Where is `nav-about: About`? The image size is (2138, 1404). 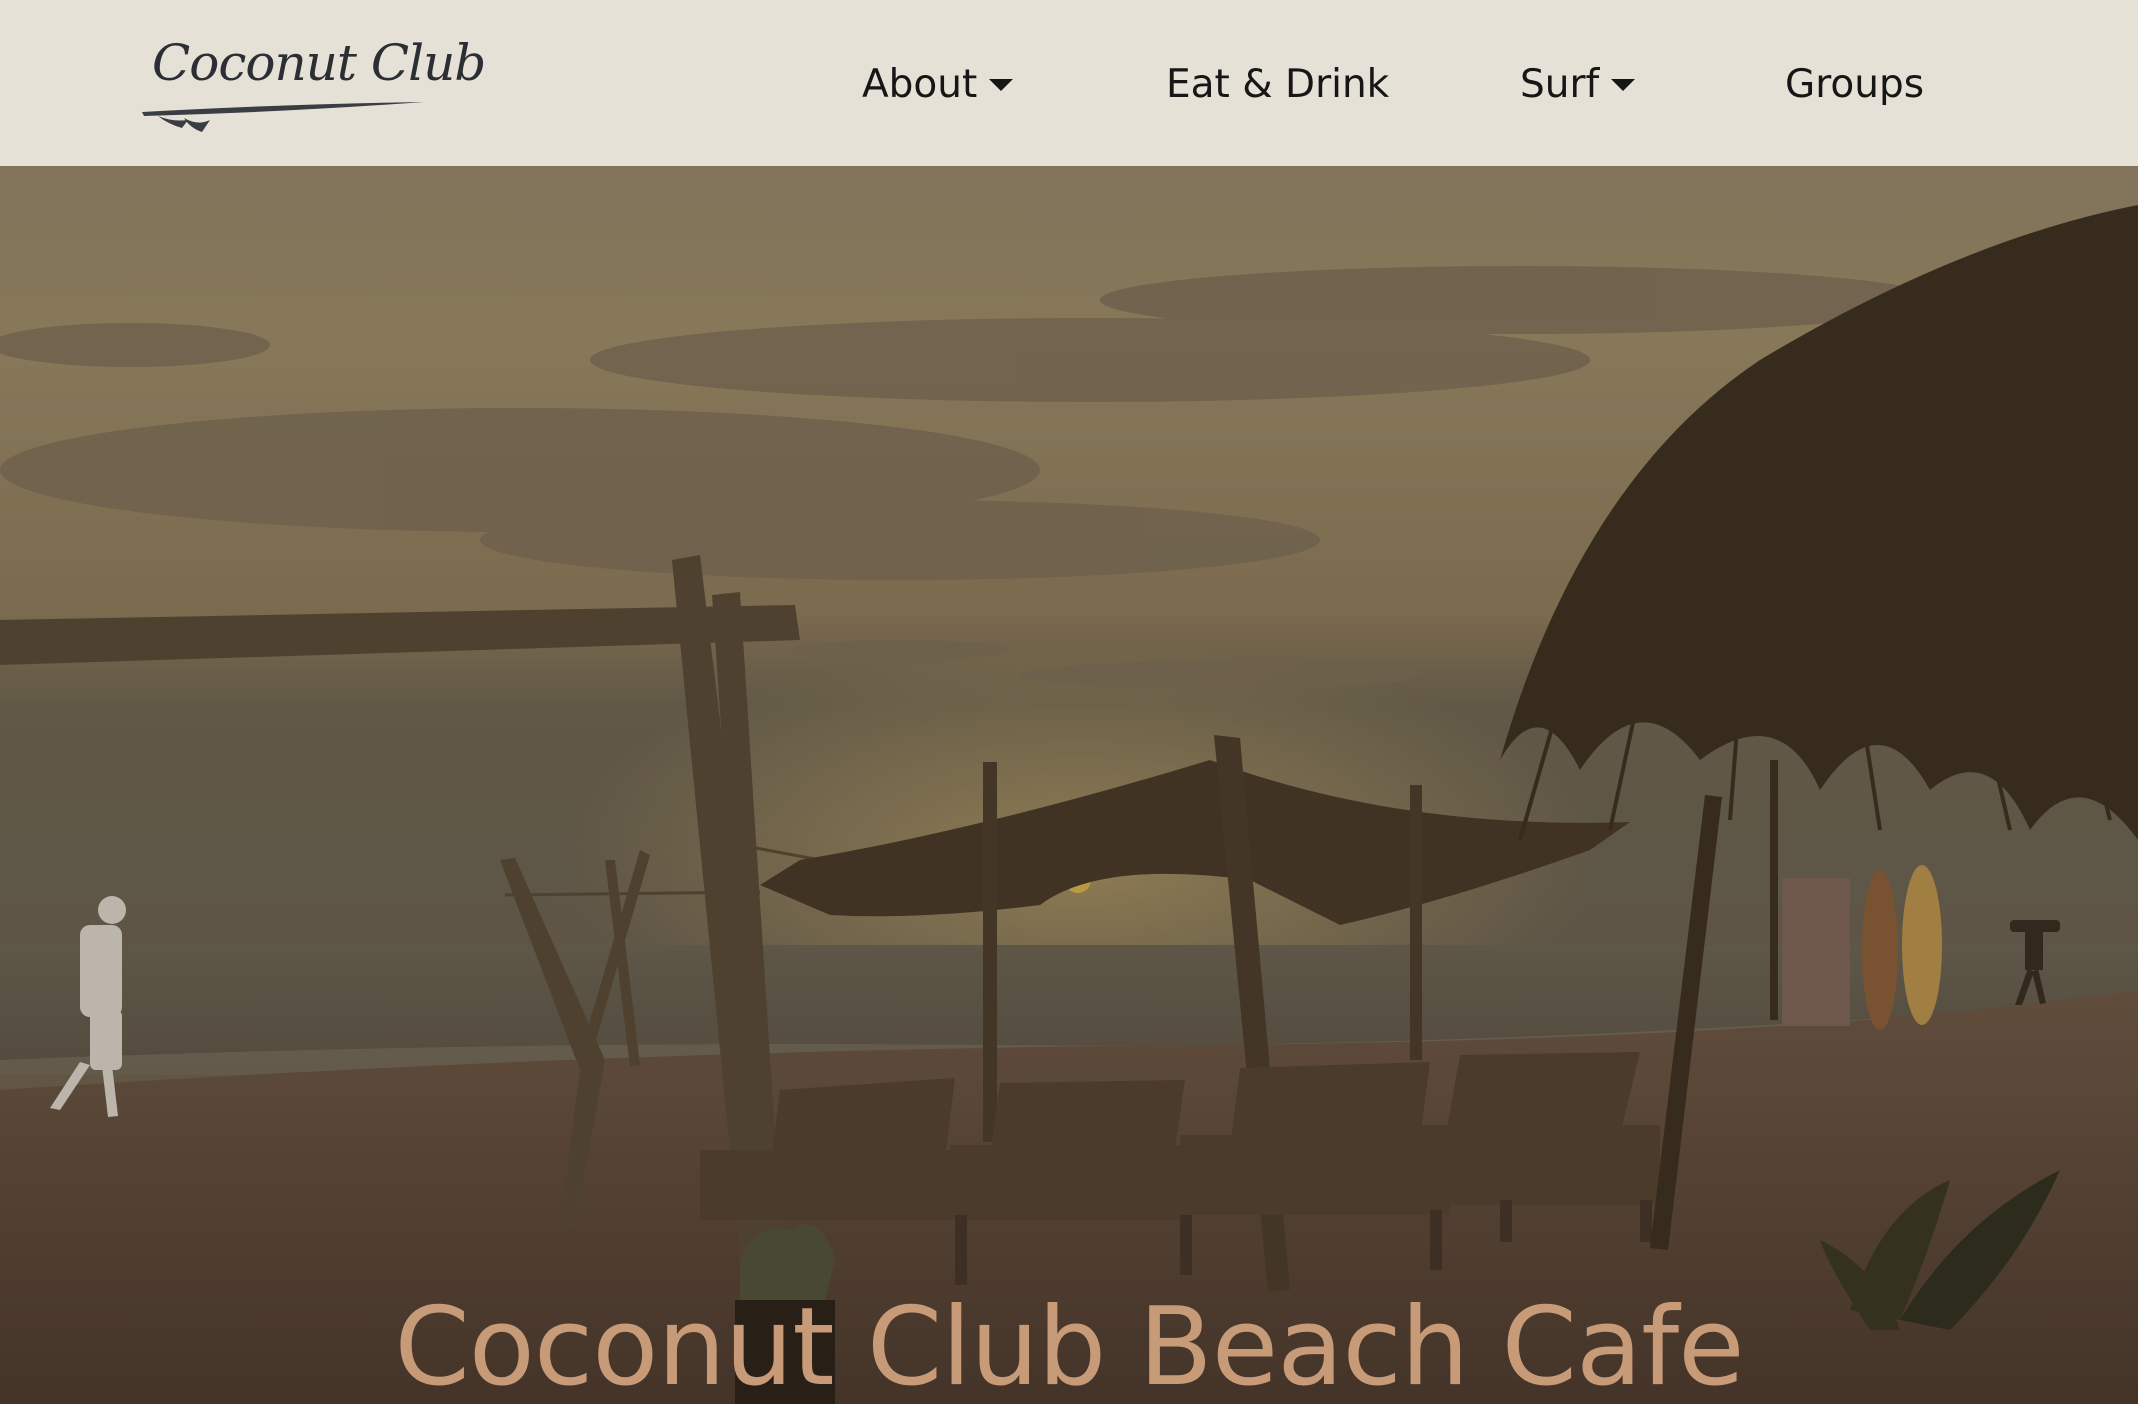 nav-about: About is located at coordinates (938, 84).